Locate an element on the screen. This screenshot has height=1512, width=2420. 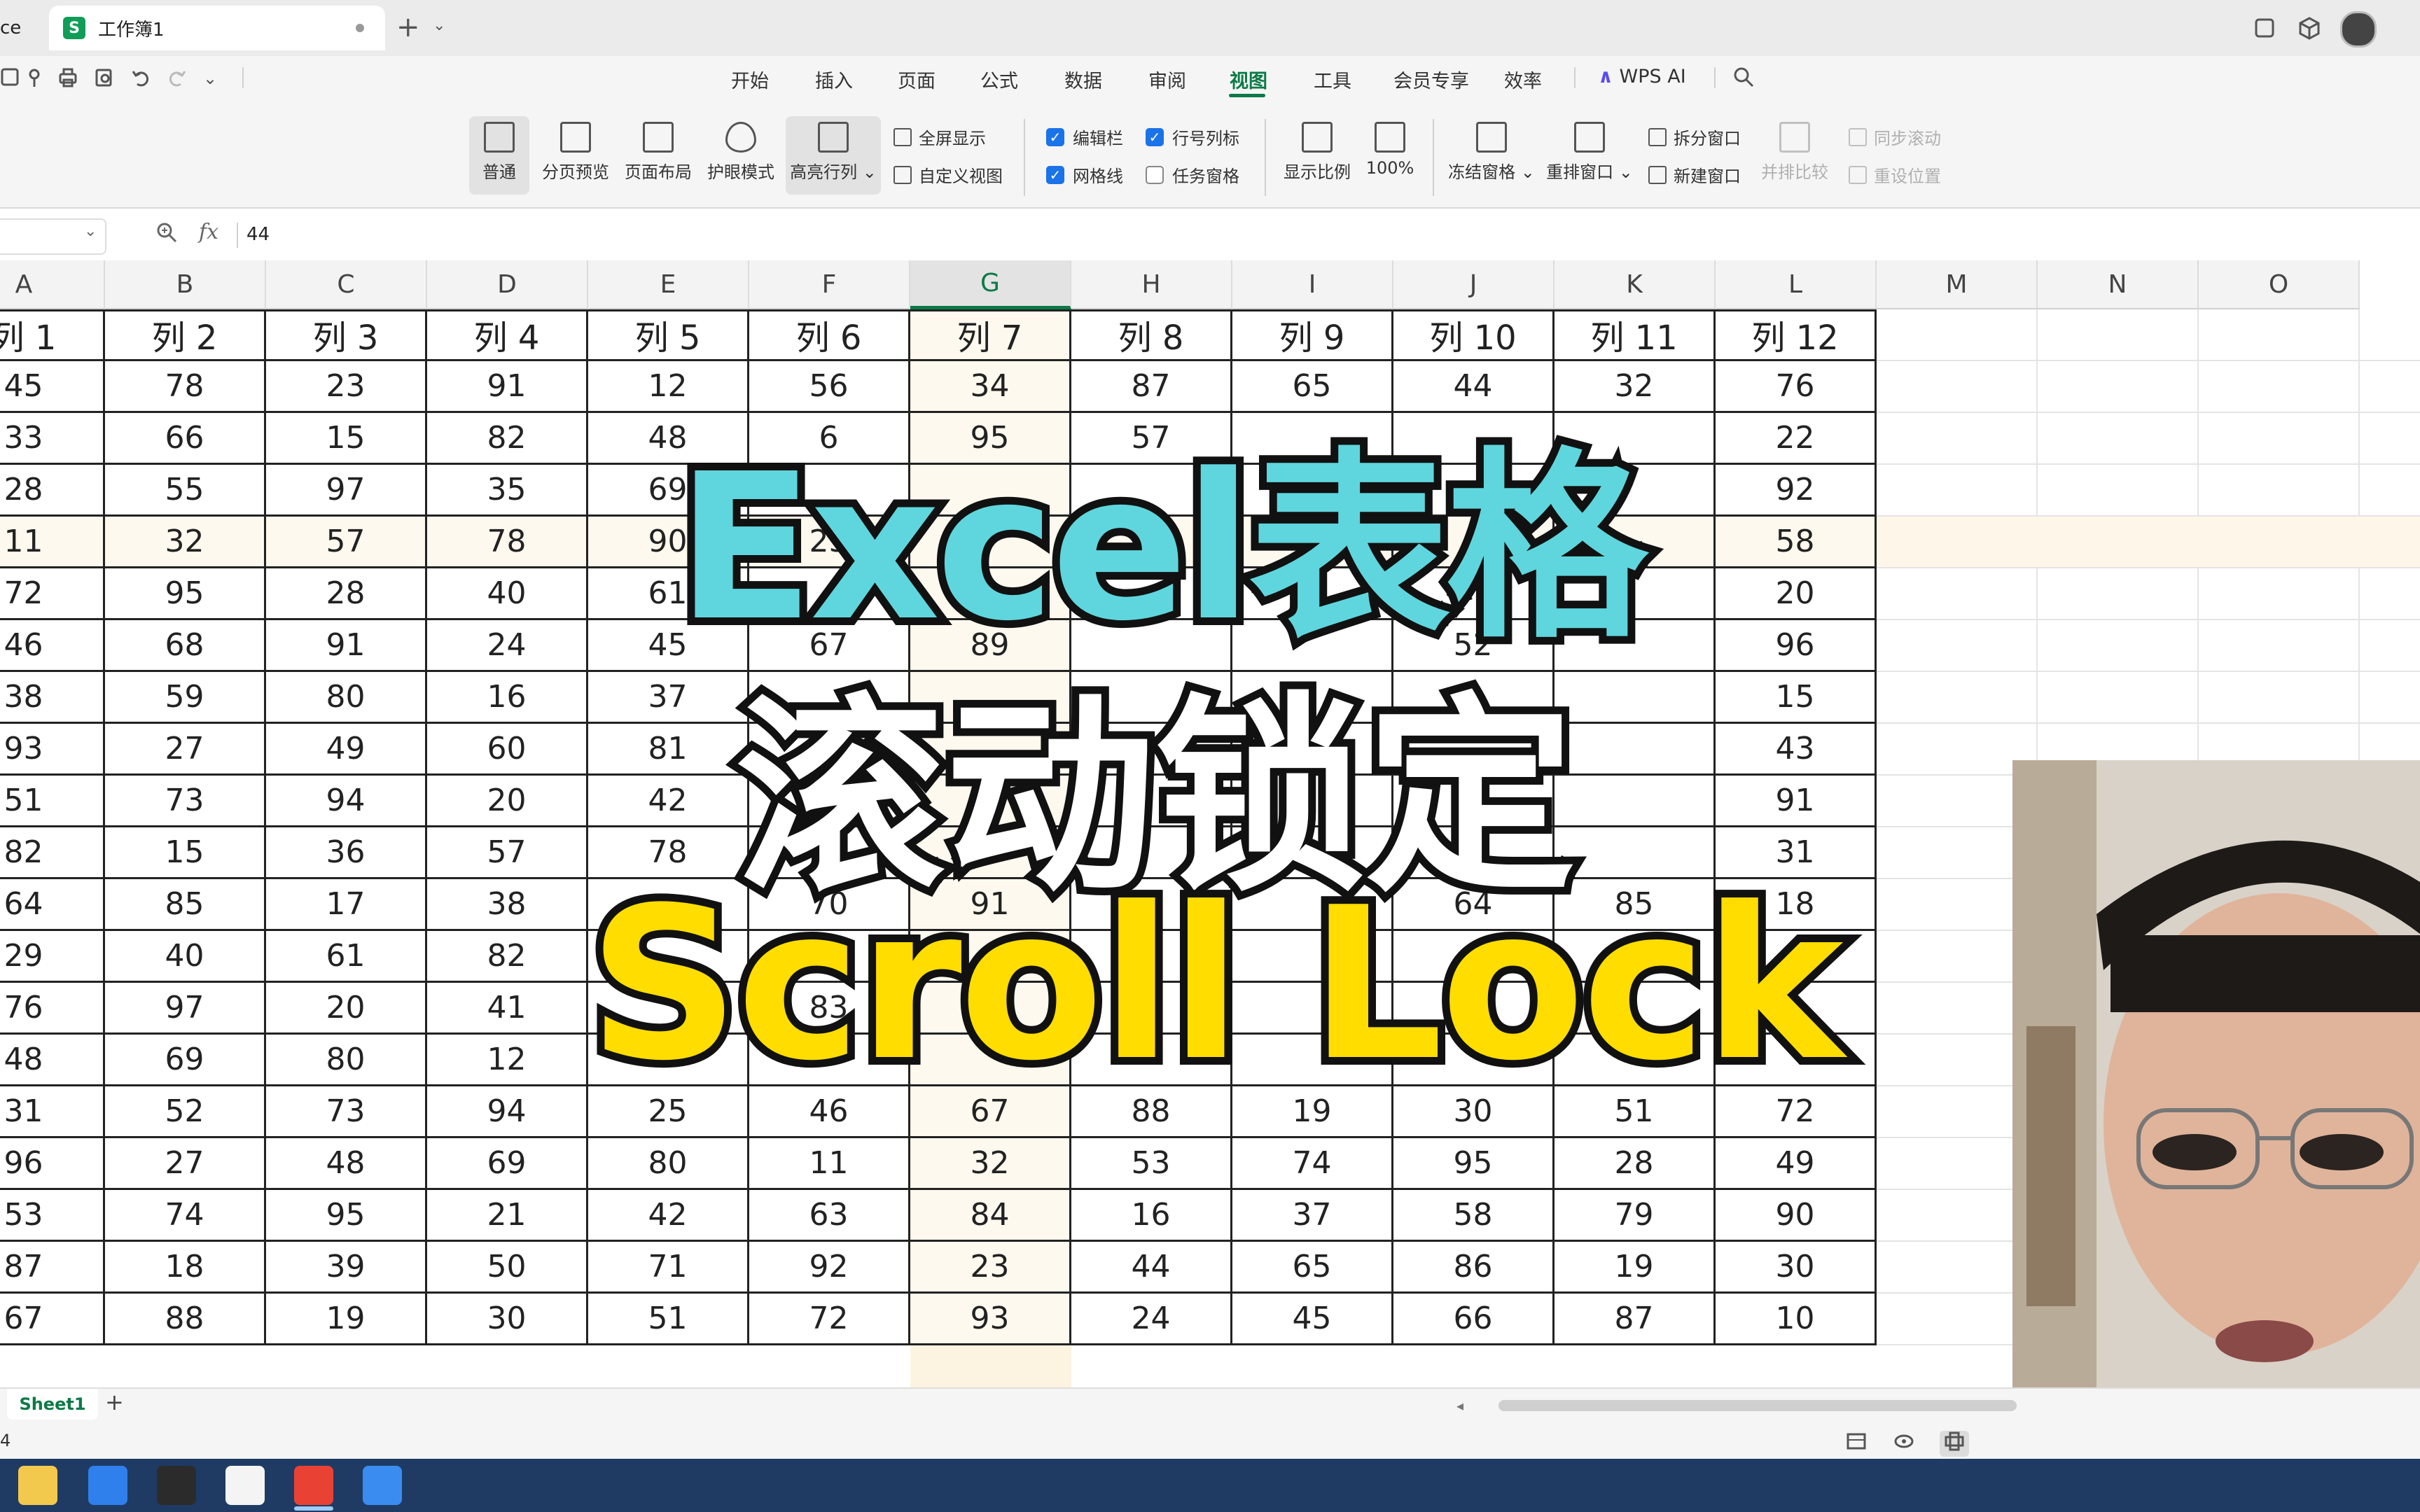
task-pane-checkbox: 任务窗格 is located at coordinates (1192, 174).